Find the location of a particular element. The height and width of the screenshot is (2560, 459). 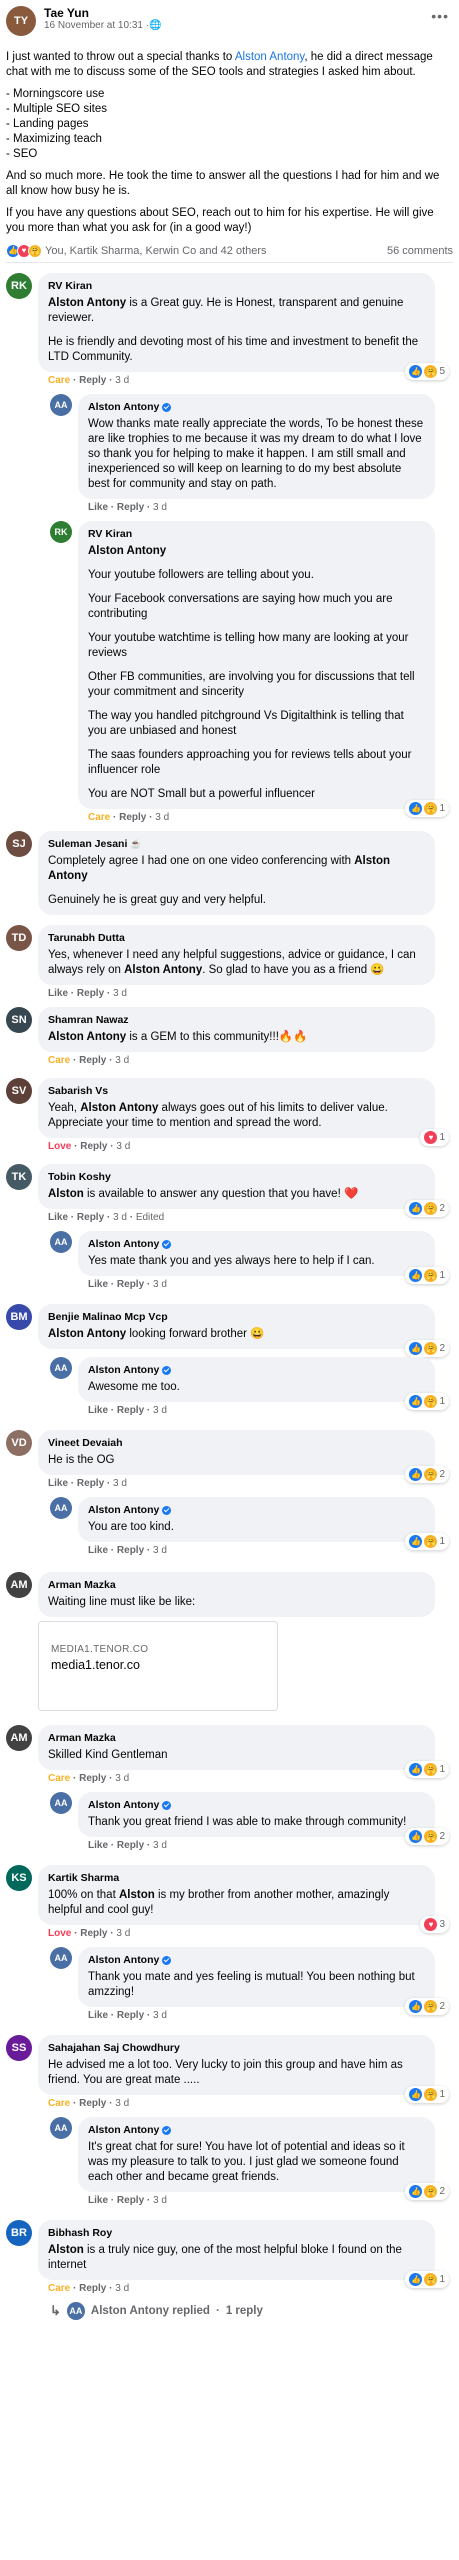

author-avatar: TY is located at coordinates (21, 21).